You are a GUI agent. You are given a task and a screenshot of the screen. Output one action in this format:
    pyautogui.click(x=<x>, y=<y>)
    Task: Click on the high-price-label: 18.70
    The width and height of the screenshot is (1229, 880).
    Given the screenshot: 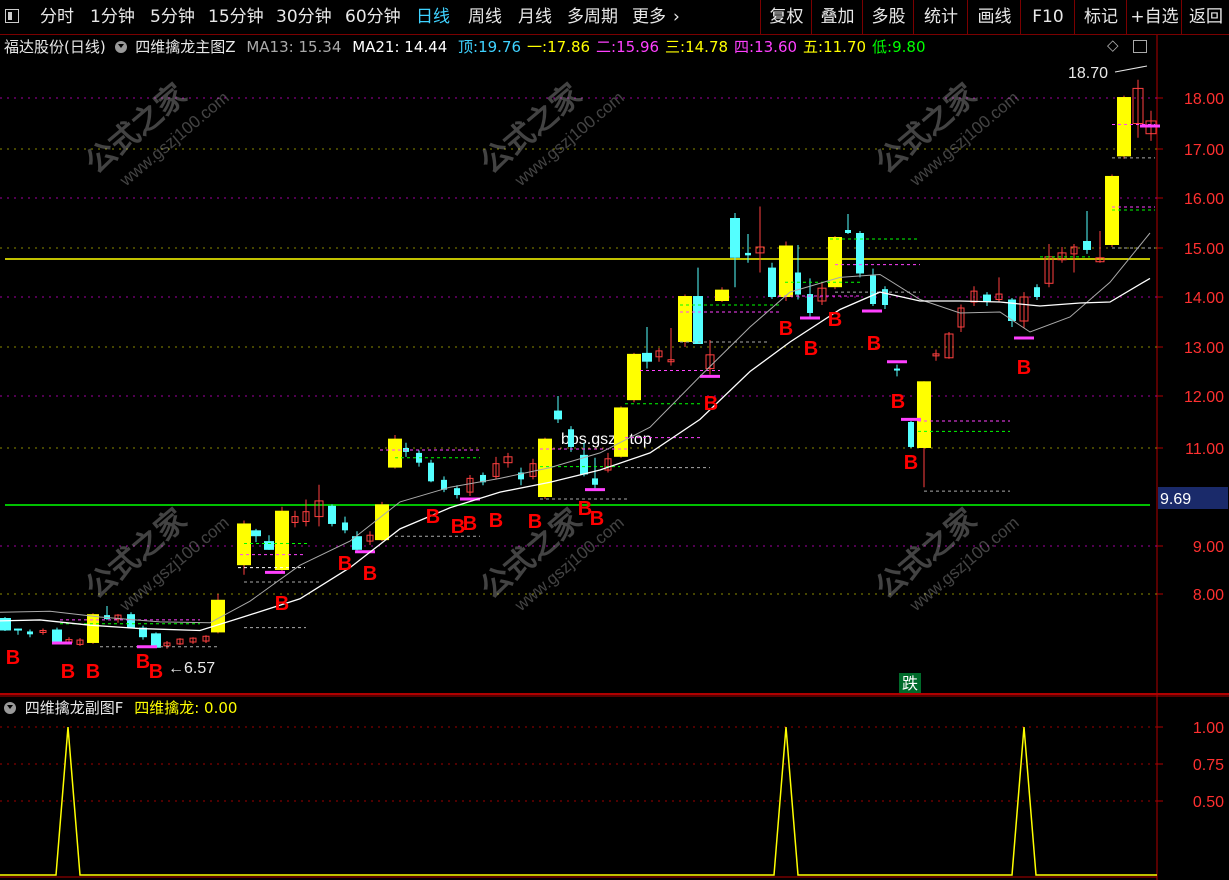 What is the action you would take?
    pyautogui.click(x=1088, y=73)
    